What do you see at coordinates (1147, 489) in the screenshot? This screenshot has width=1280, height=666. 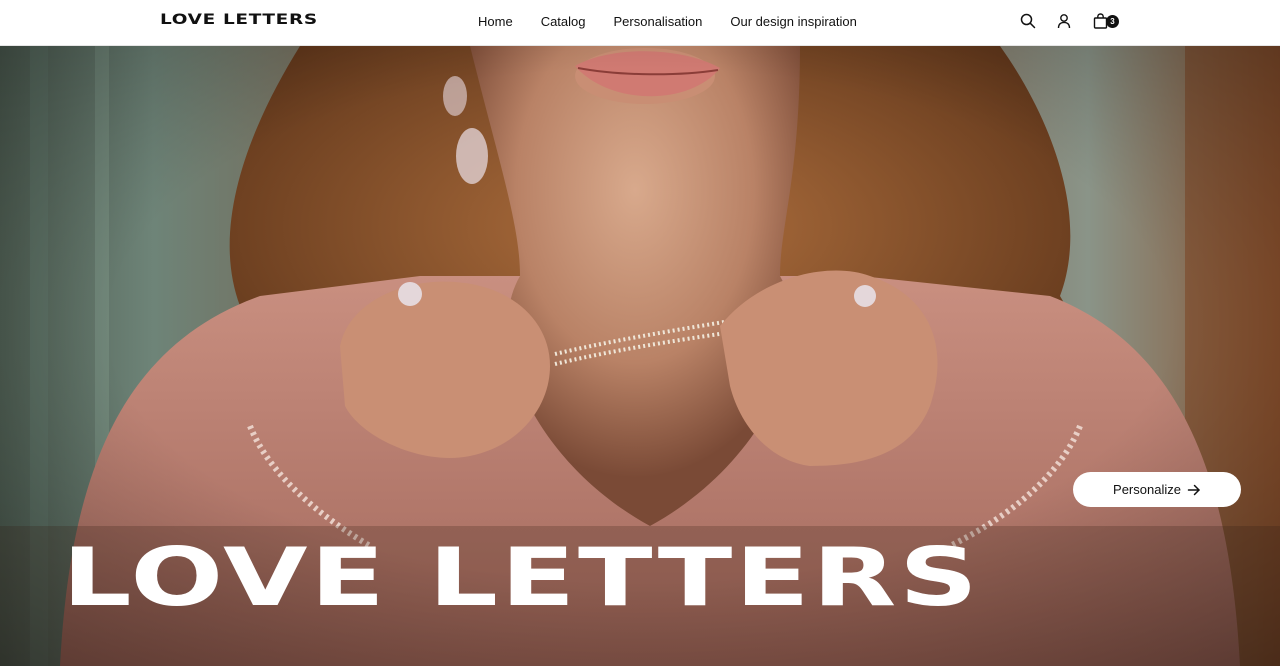 I see `personalize-button-label: Personalize` at bounding box center [1147, 489].